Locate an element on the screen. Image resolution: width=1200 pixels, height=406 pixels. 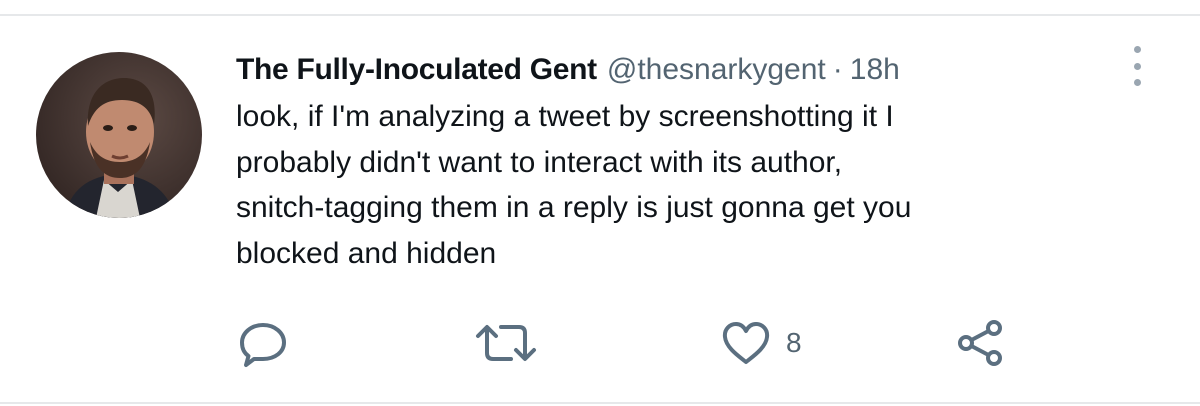
like-button: 8 is located at coordinates (761, 343).